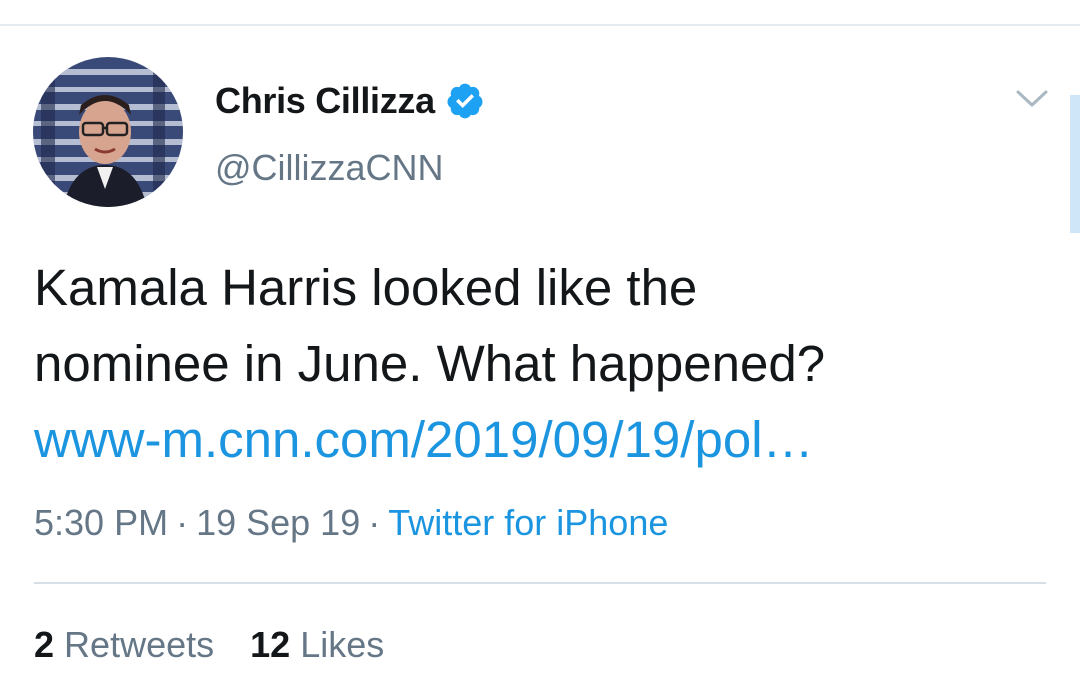  I want to click on likes-label: Likes, so click(342, 644).